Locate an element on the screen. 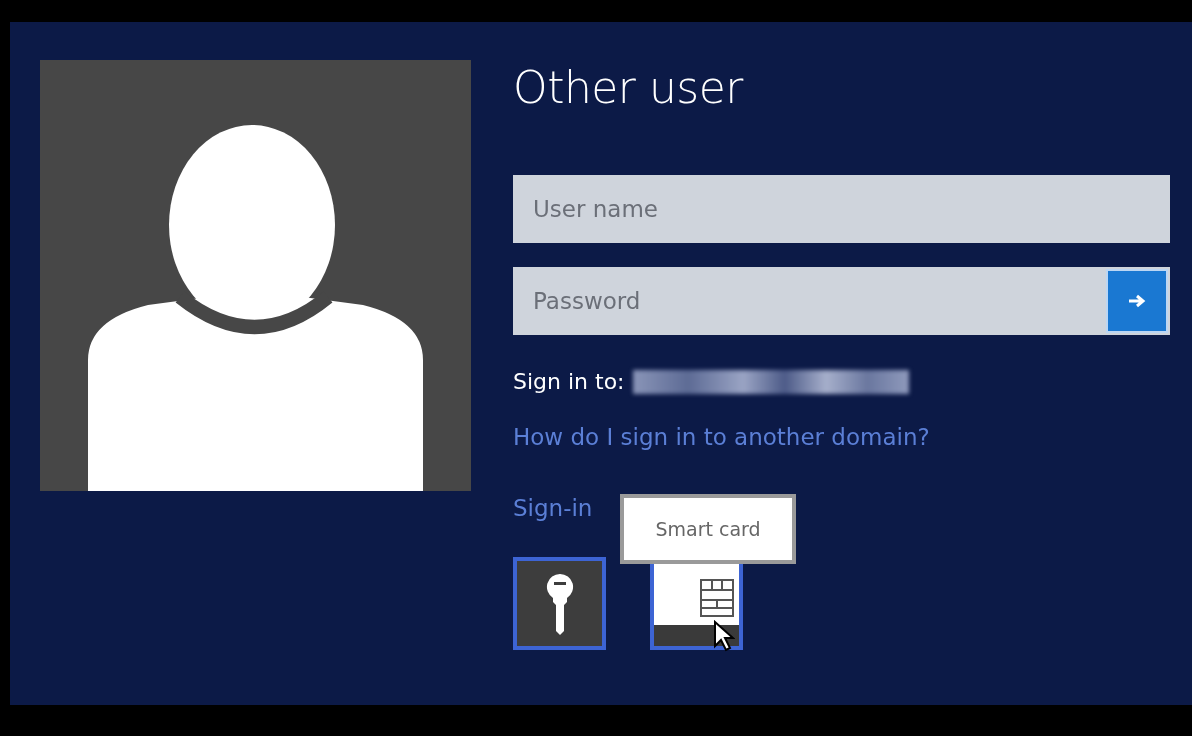 This screenshot has height=736, width=1192. key-icon is located at coordinates (559, 603).